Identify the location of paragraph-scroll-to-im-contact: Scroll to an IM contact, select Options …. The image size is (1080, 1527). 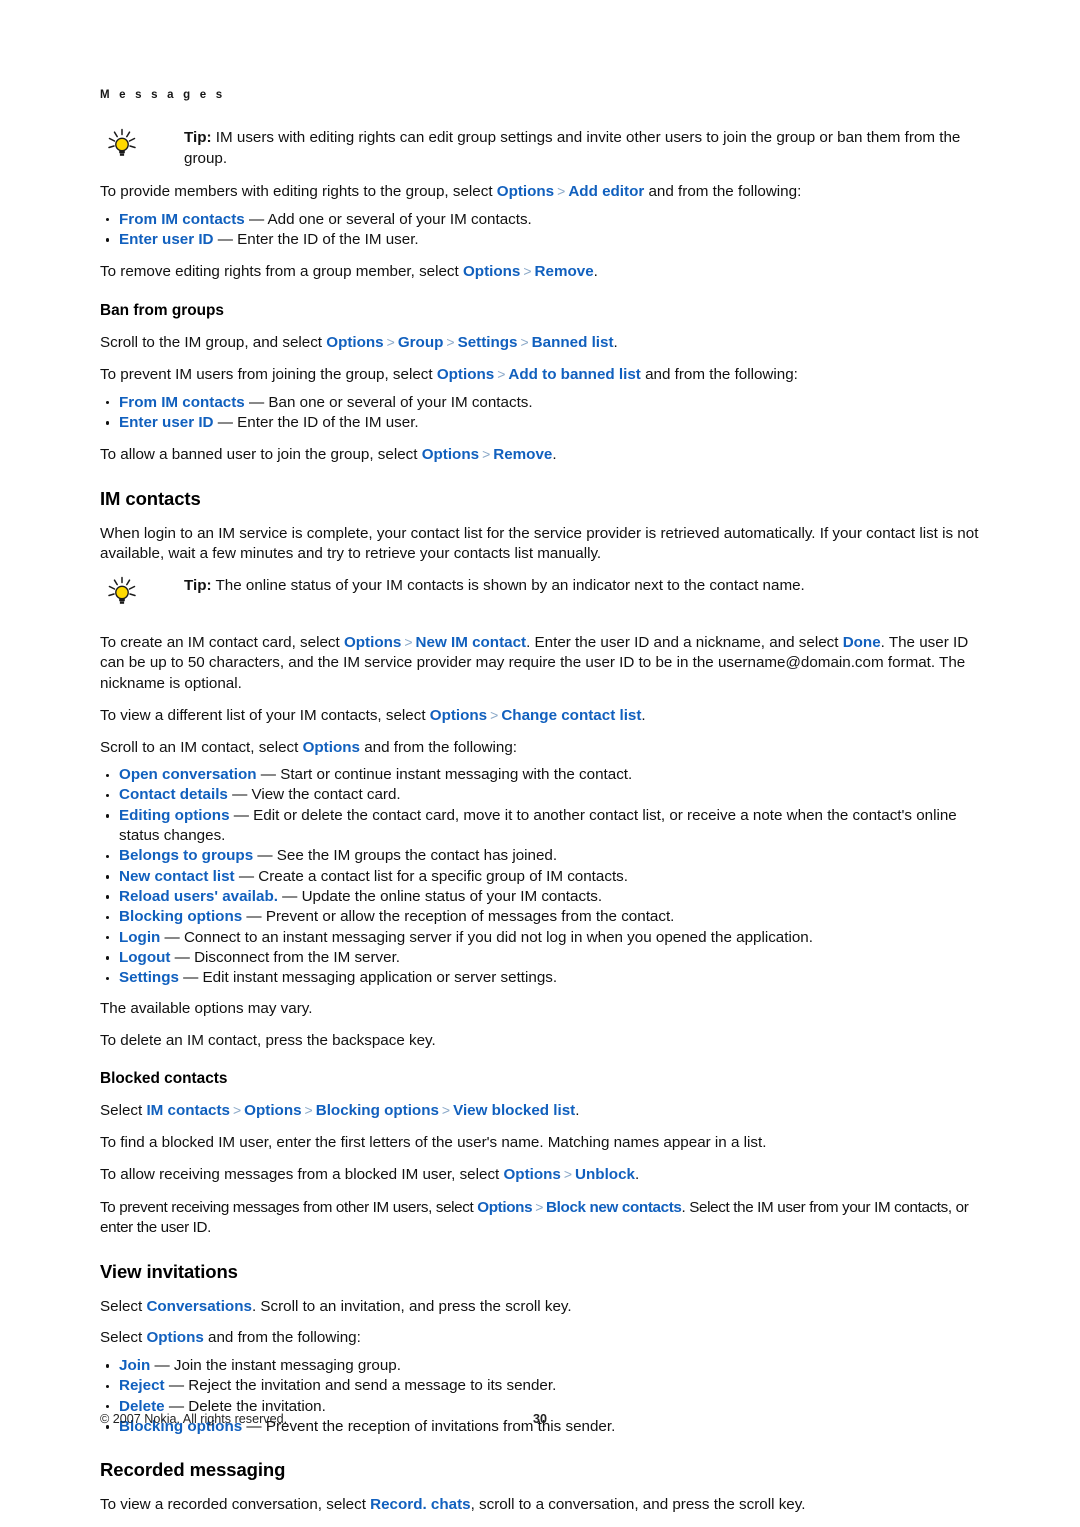
(540, 748).